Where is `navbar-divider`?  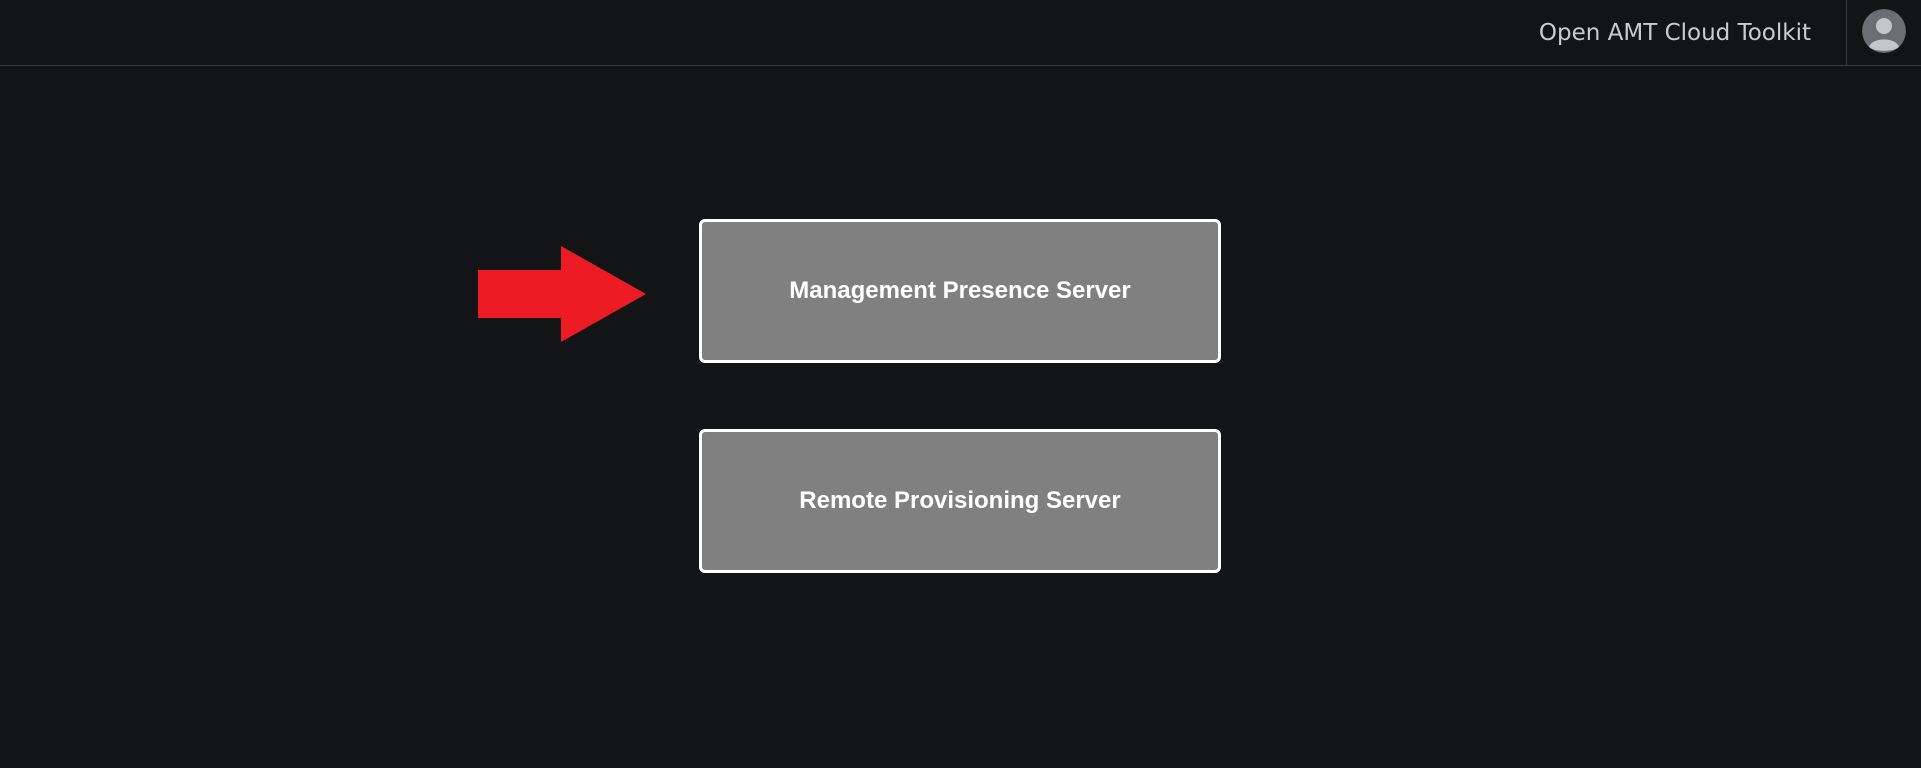 navbar-divider is located at coordinates (1846, 33).